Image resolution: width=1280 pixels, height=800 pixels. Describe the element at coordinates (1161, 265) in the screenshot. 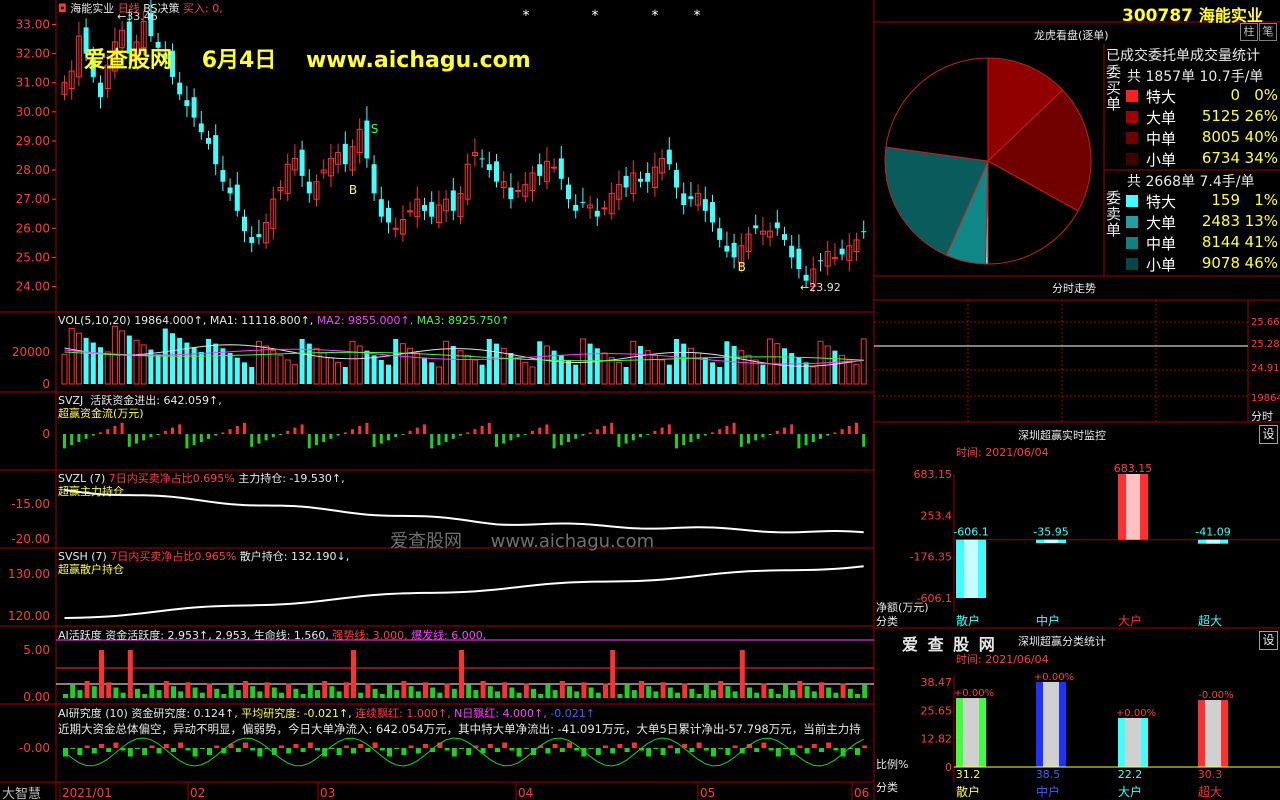

I see `row-name: 小单` at that location.